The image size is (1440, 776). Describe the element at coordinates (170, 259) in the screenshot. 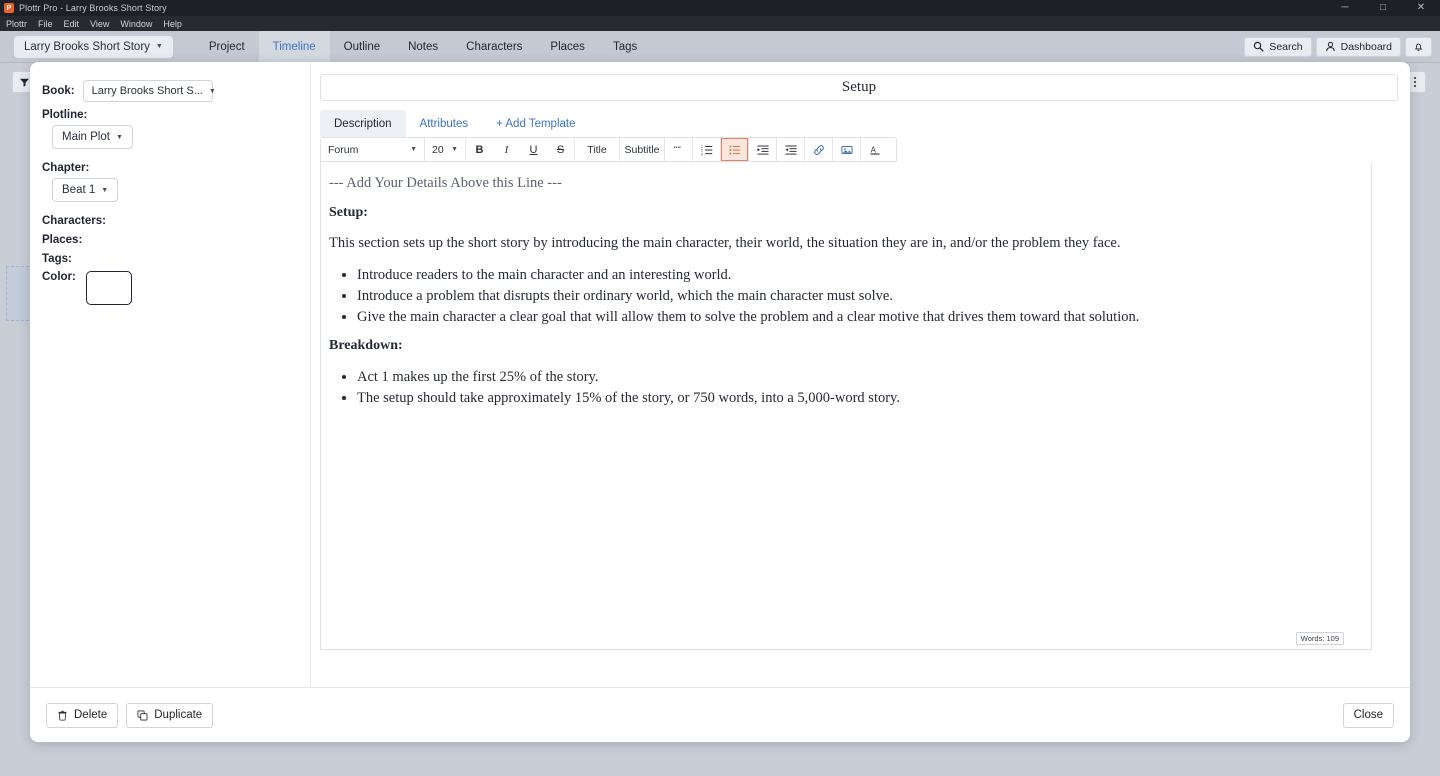

I see `tags-attribute-row: Tags:` at that location.